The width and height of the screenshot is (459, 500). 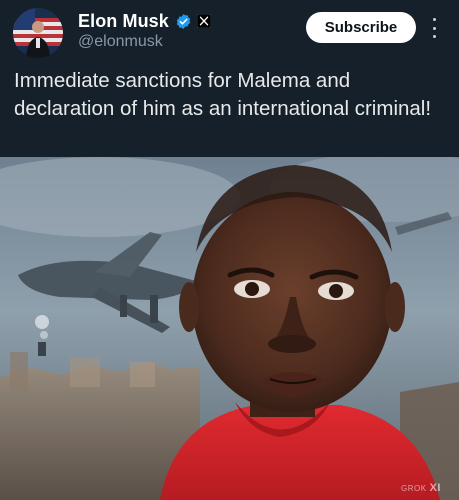 I want to click on media-watermark: GROK XI, so click(x=421, y=488).